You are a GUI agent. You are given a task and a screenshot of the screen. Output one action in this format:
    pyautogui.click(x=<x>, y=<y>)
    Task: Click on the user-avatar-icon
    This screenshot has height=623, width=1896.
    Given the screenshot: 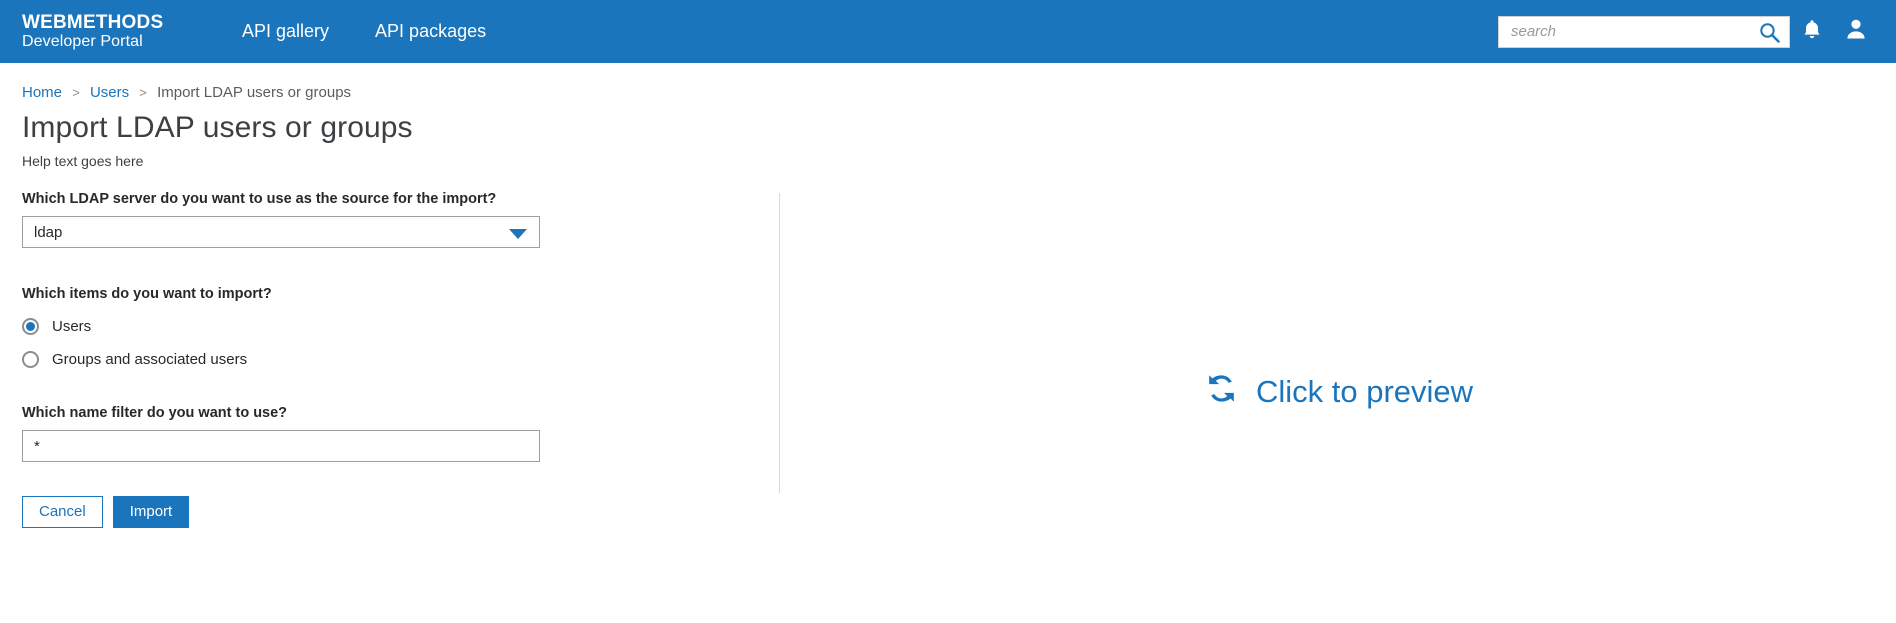 What is the action you would take?
    pyautogui.click(x=1856, y=31)
    